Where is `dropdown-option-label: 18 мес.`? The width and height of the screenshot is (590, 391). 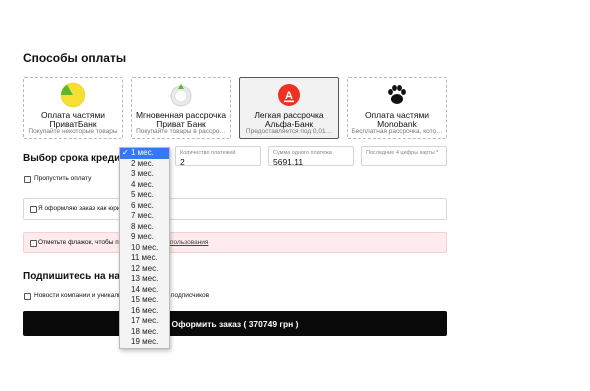 dropdown-option-label: 18 мес. is located at coordinates (145, 331).